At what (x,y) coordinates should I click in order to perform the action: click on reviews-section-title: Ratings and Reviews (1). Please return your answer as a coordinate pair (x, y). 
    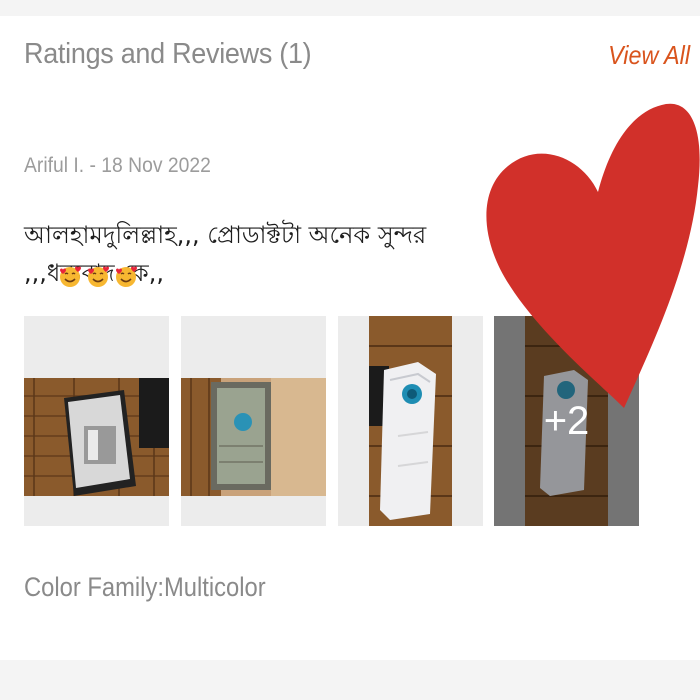
    Looking at the image, I should click on (168, 54).